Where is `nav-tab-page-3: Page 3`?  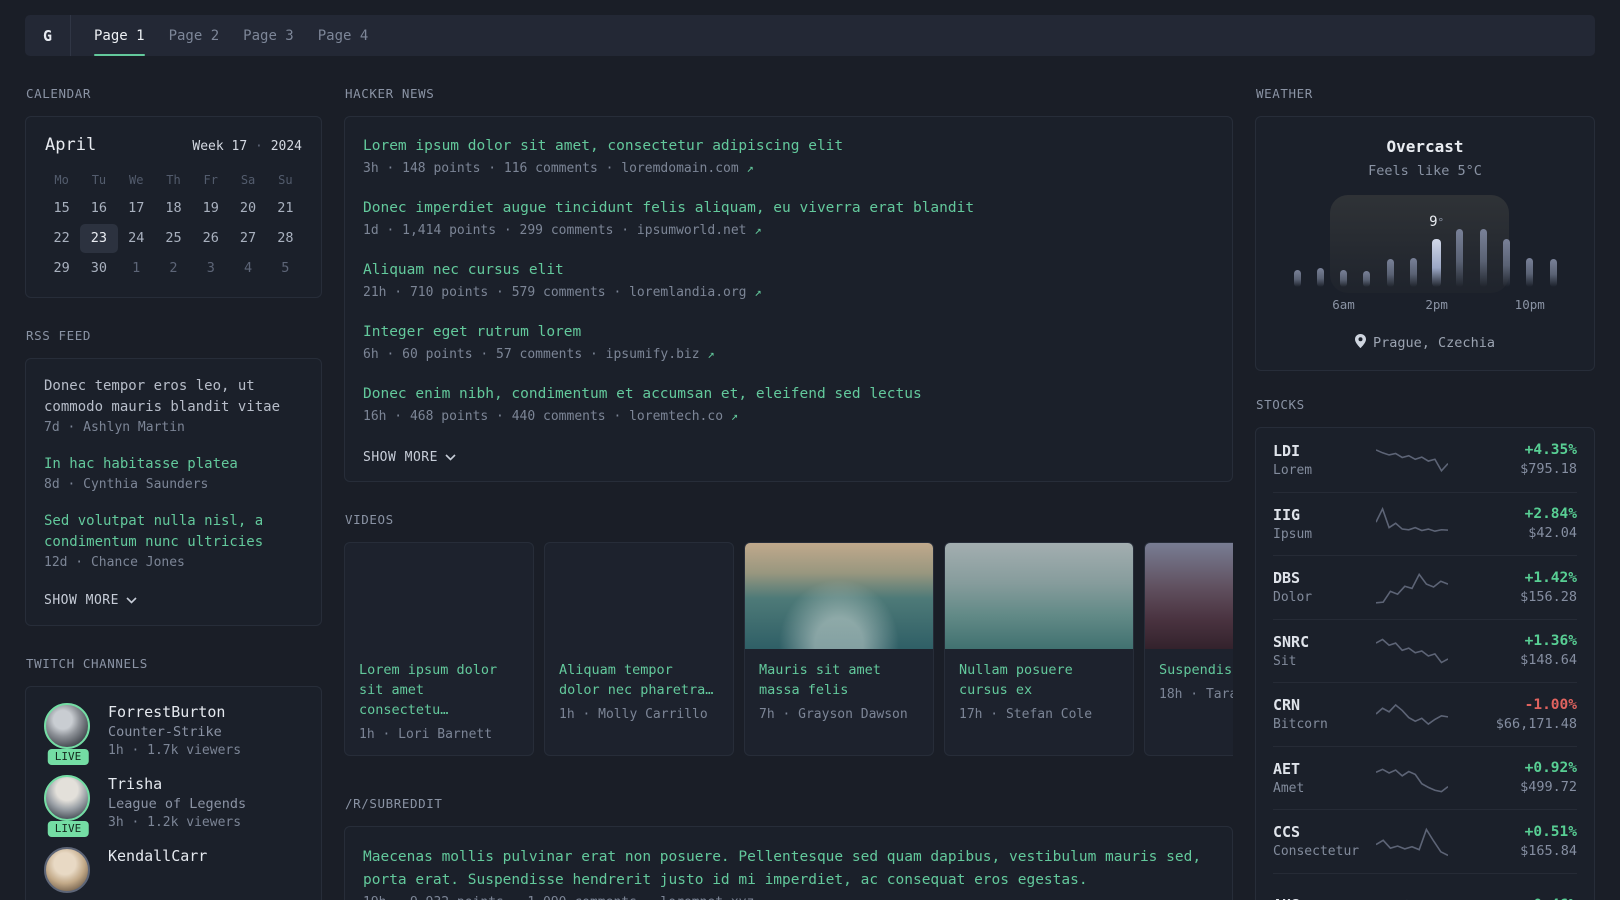
nav-tab-page-3: Page 3 is located at coordinates (268, 35).